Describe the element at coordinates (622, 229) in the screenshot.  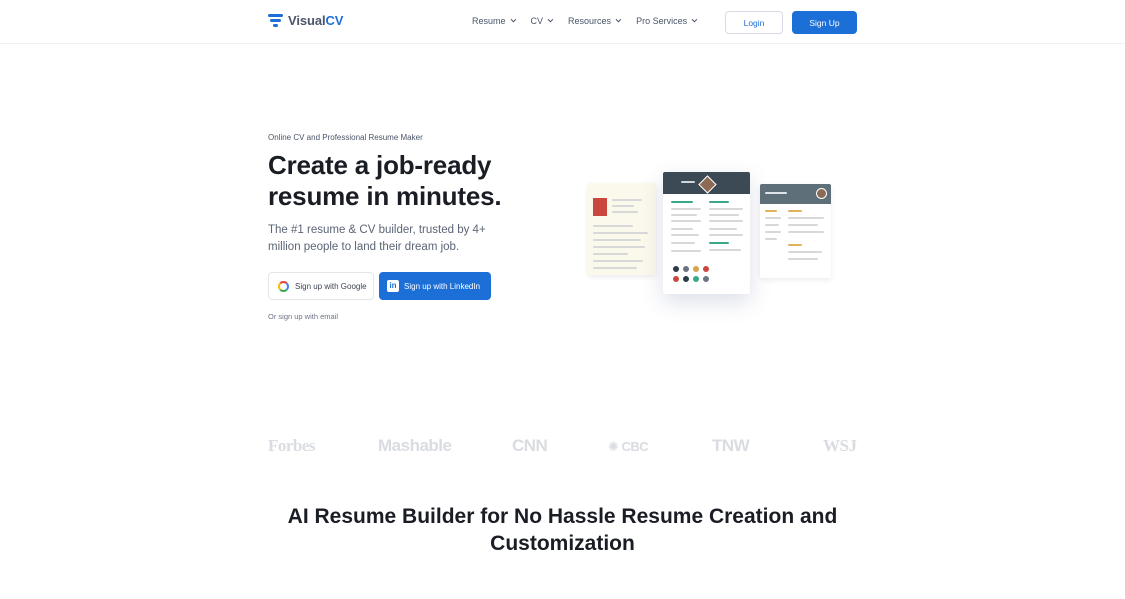
I see `resume-preview-left` at that location.